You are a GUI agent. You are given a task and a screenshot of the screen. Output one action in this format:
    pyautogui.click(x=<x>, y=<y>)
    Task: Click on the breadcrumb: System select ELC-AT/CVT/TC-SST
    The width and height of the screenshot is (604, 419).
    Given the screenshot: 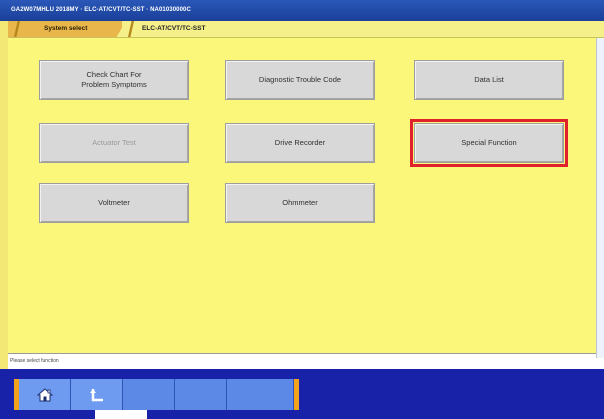 What is the action you would take?
    pyautogui.click(x=306, y=29)
    